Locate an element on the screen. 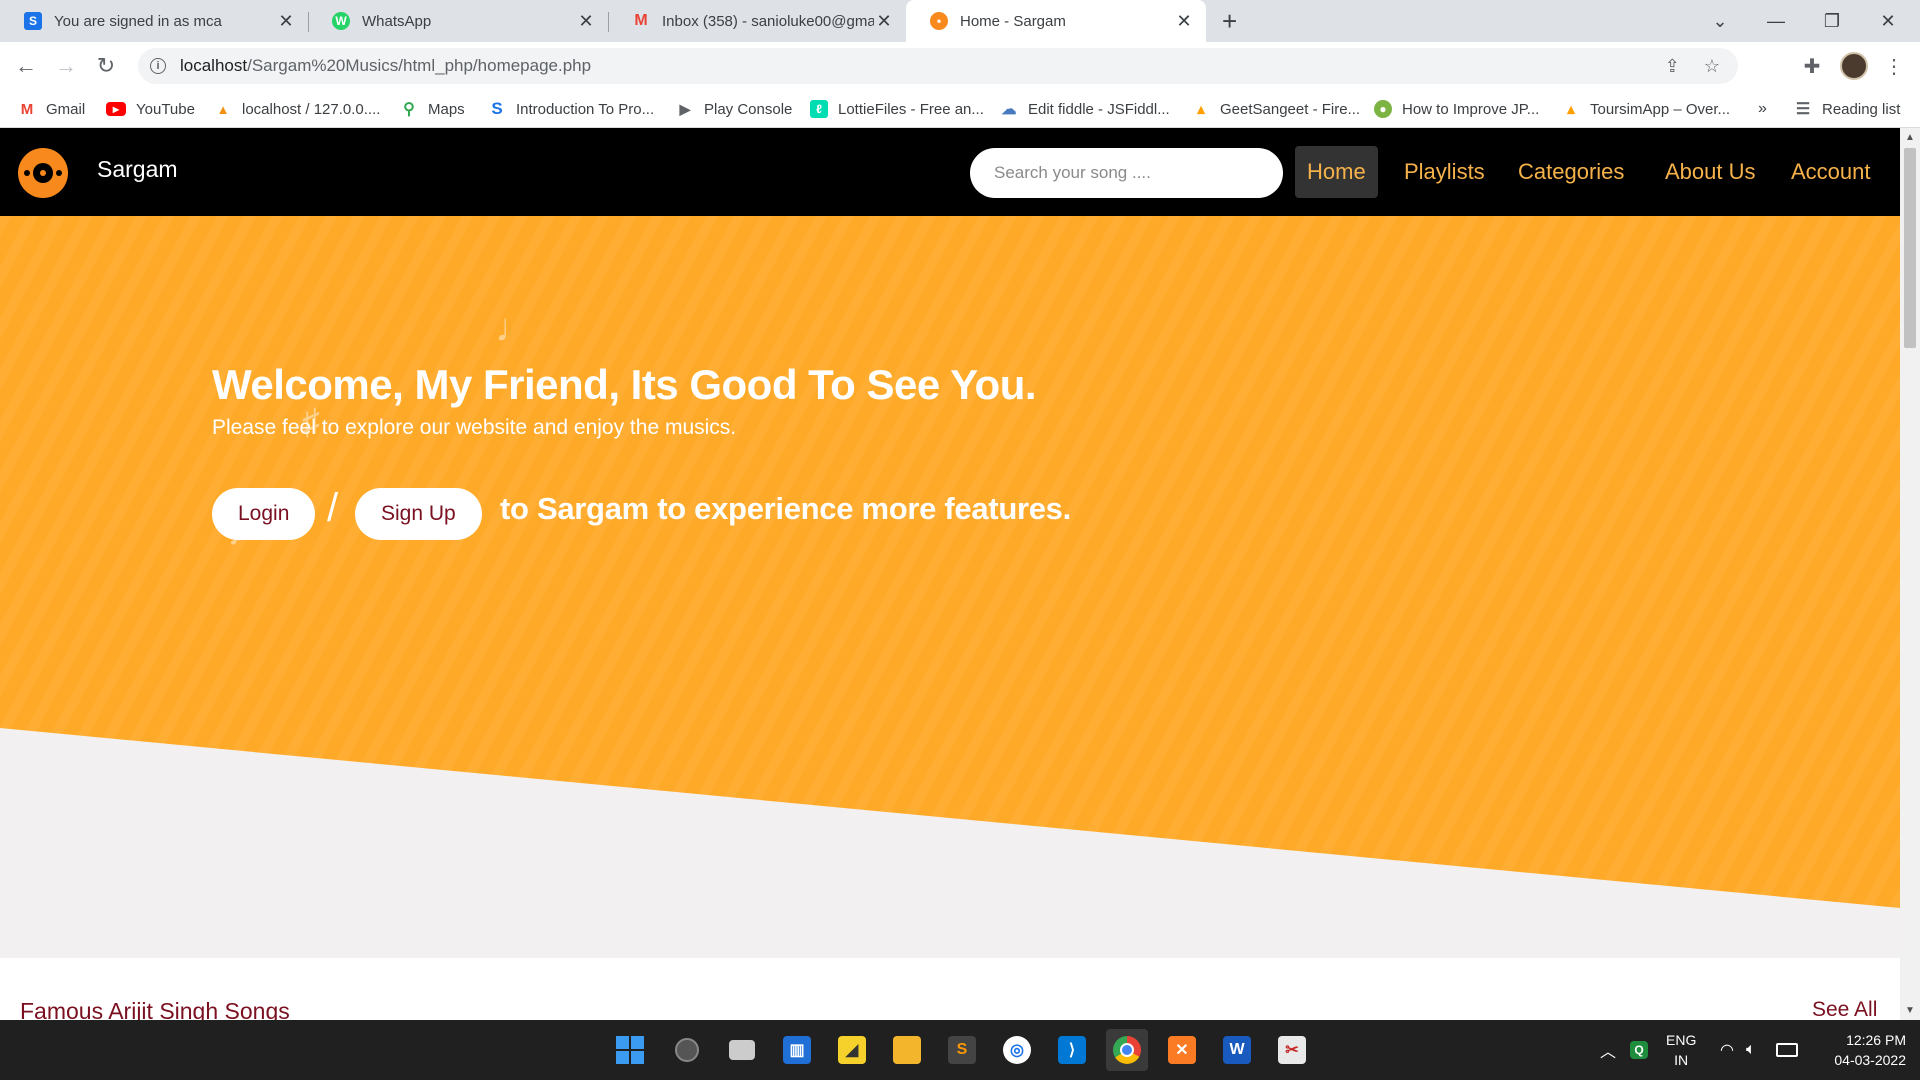 This screenshot has width=1920, height=1080. reading-list-label: Reading list is located at coordinates (1861, 109).